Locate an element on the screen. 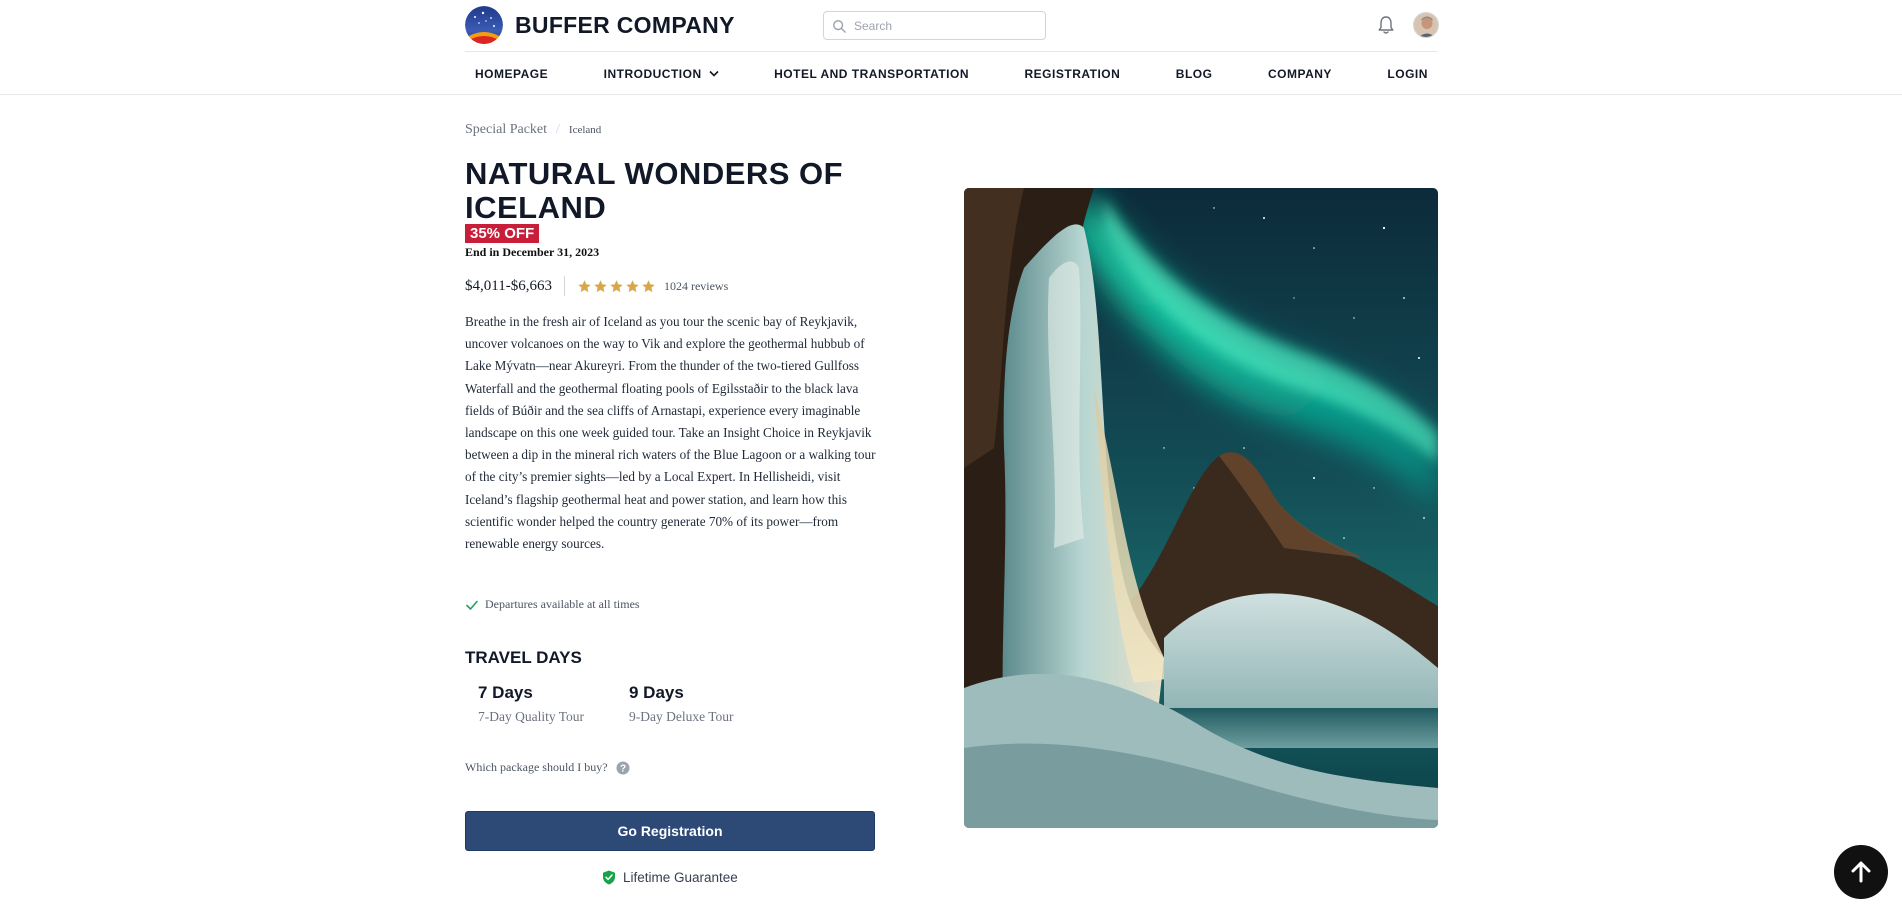 The height and width of the screenshot is (915, 1902). star-rating is located at coordinates (616, 286).